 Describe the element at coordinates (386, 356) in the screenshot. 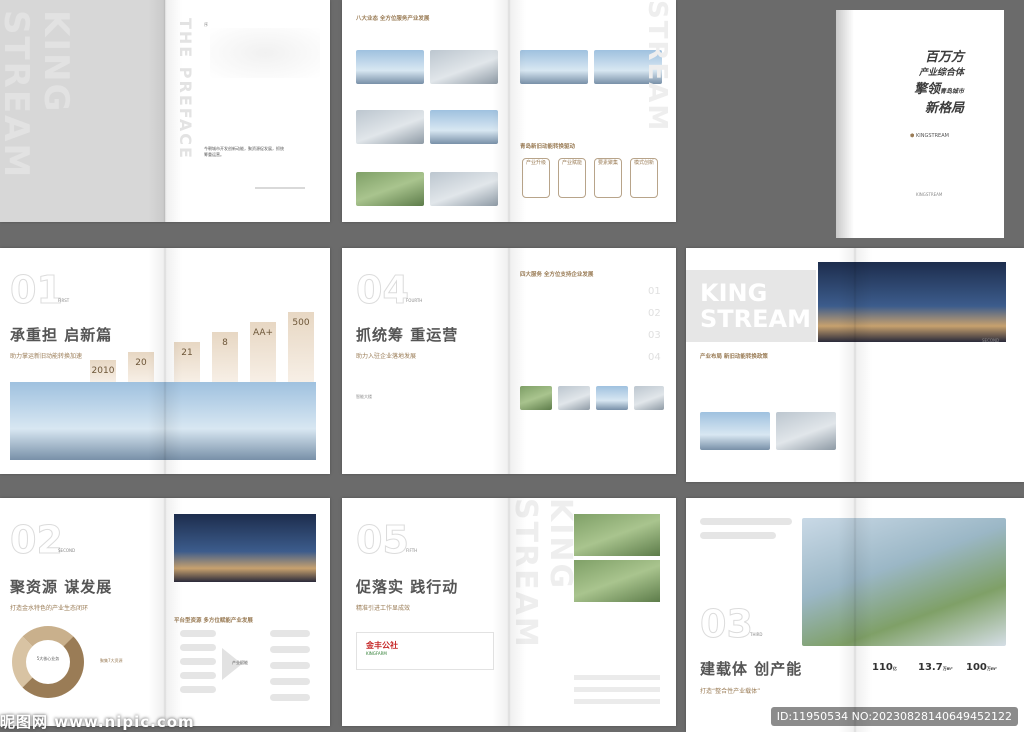

I see `section-subtitle: 助力入驻企业落地发展` at that location.